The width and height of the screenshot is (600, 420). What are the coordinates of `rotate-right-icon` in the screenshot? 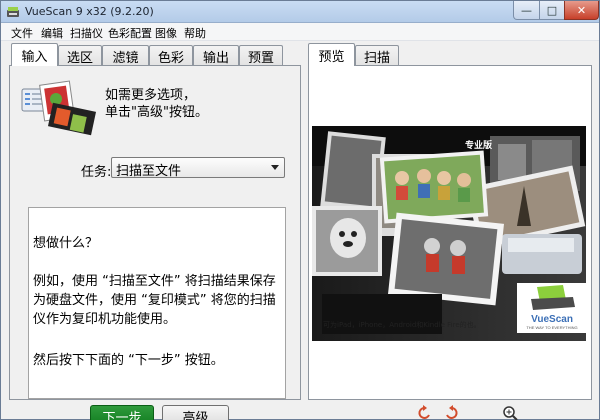 It's located at (451, 412).